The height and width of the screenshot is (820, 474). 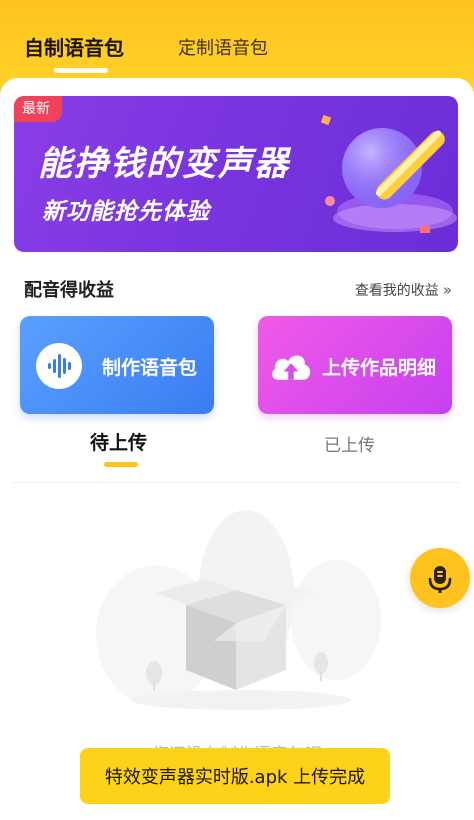 I want to click on divider, so click(x=236, y=482).